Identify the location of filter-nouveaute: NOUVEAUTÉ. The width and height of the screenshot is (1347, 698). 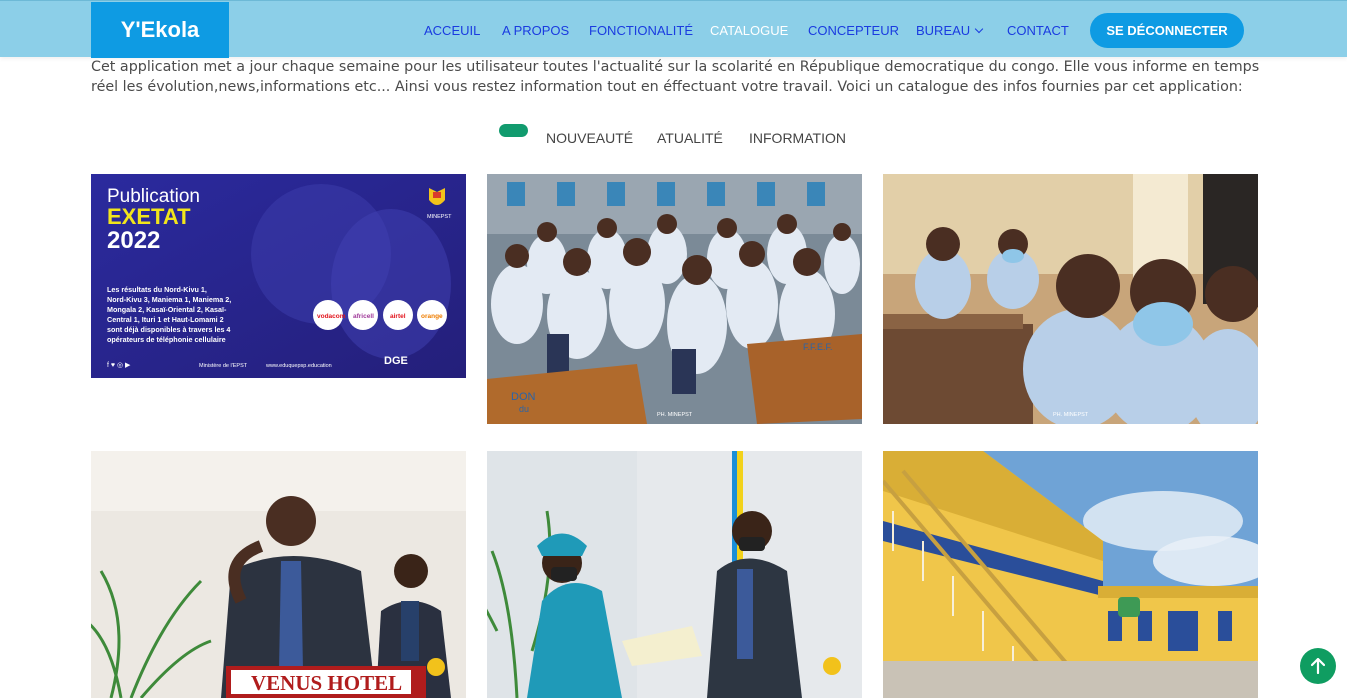
(589, 138).